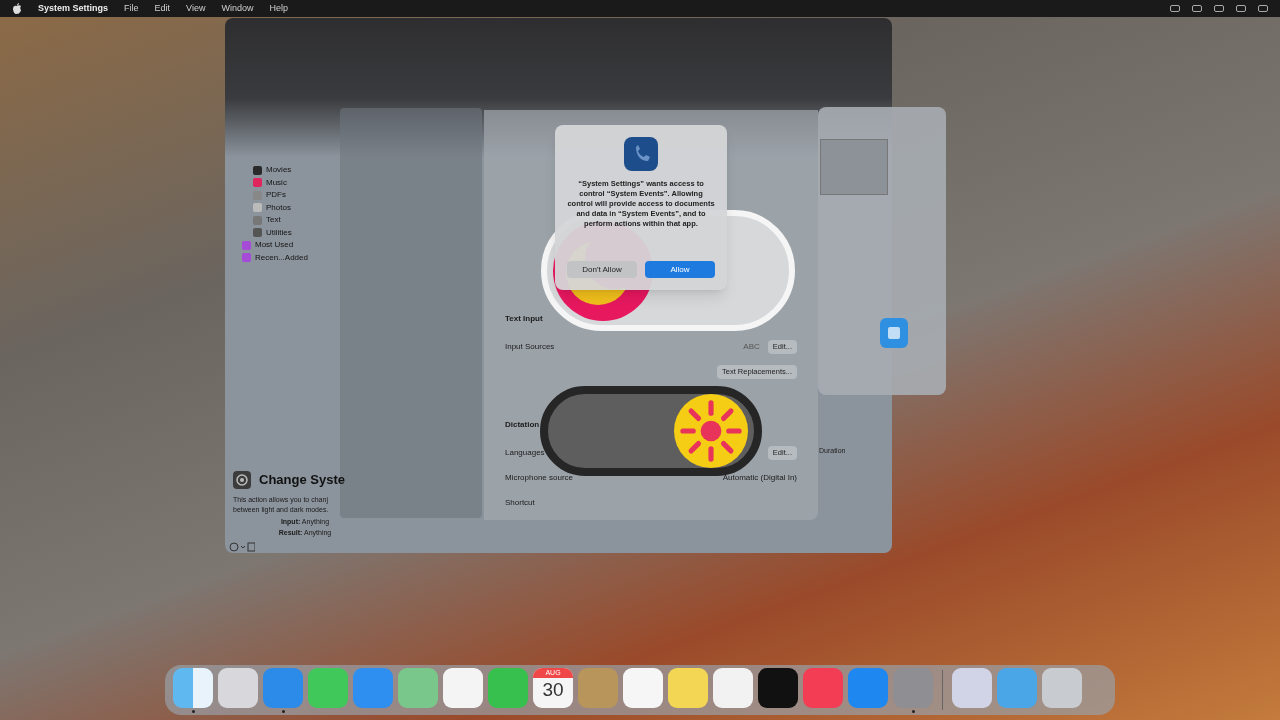  What do you see at coordinates (273, 220) in the screenshot?
I see `sidebar-item: Text` at bounding box center [273, 220].